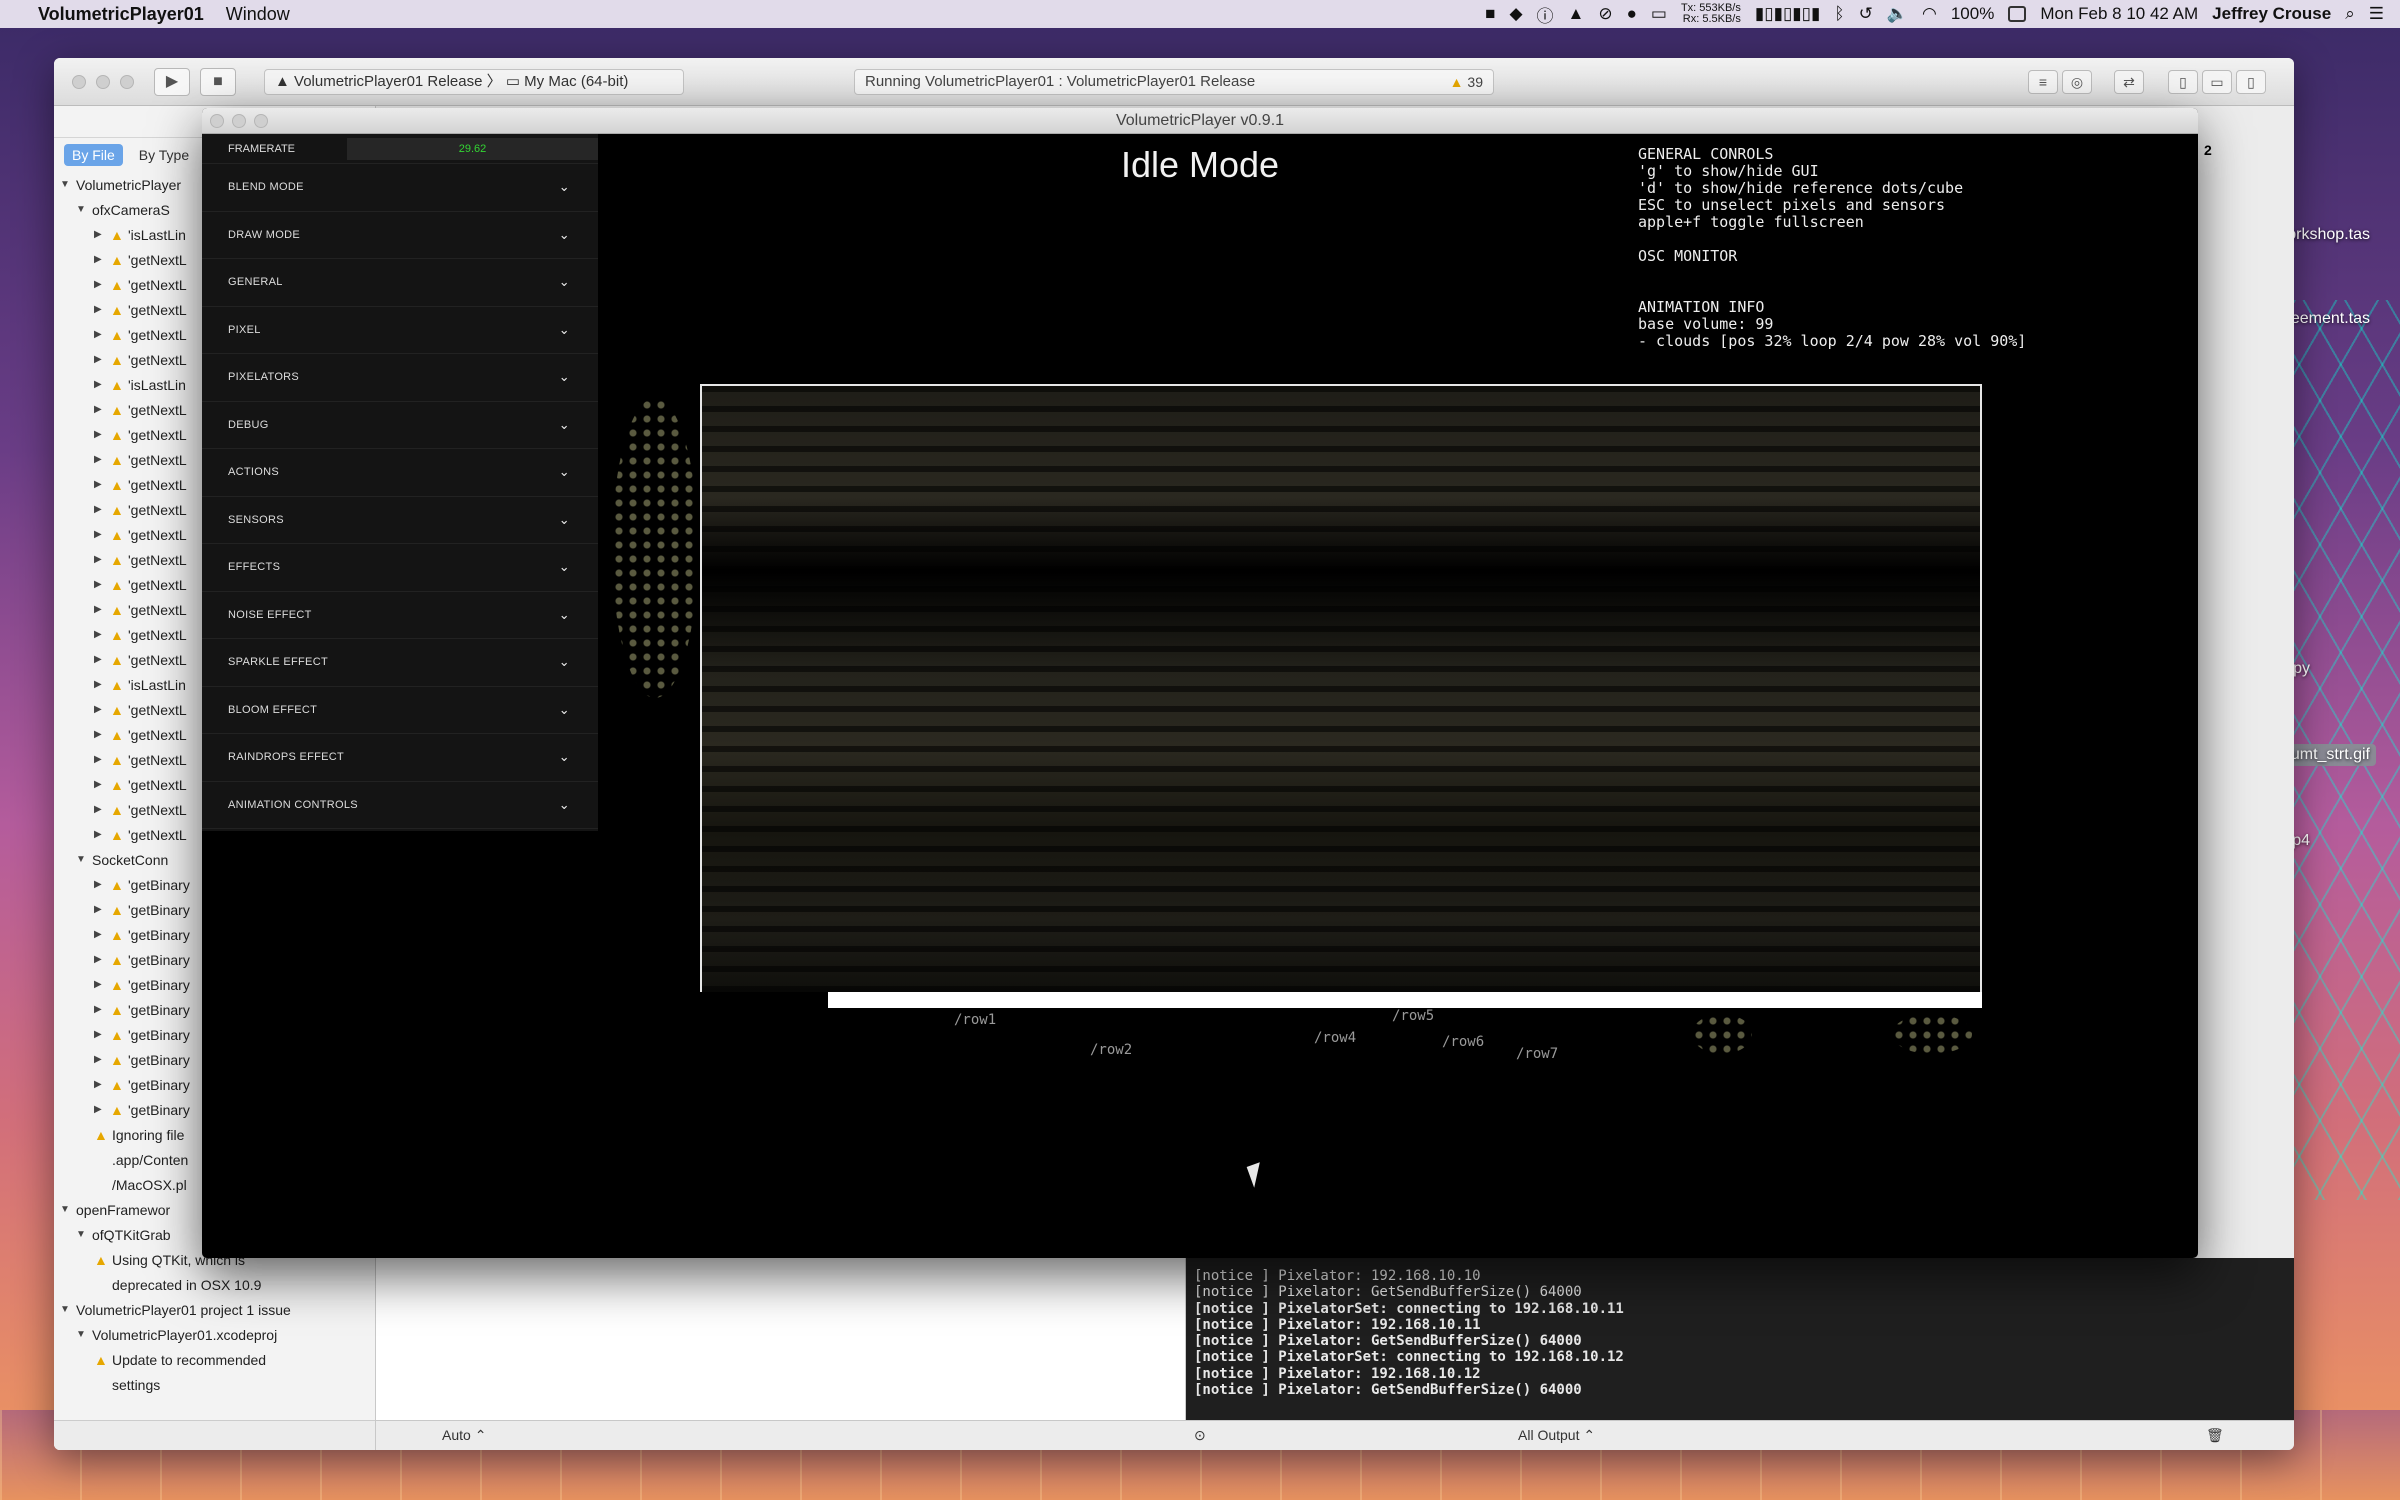 The height and width of the screenshot is (1500, 2400). Describe the element at coordinates (400, 568) in the screenshot. I see `gui-section-header: EFFECTS ⌄` at that location.